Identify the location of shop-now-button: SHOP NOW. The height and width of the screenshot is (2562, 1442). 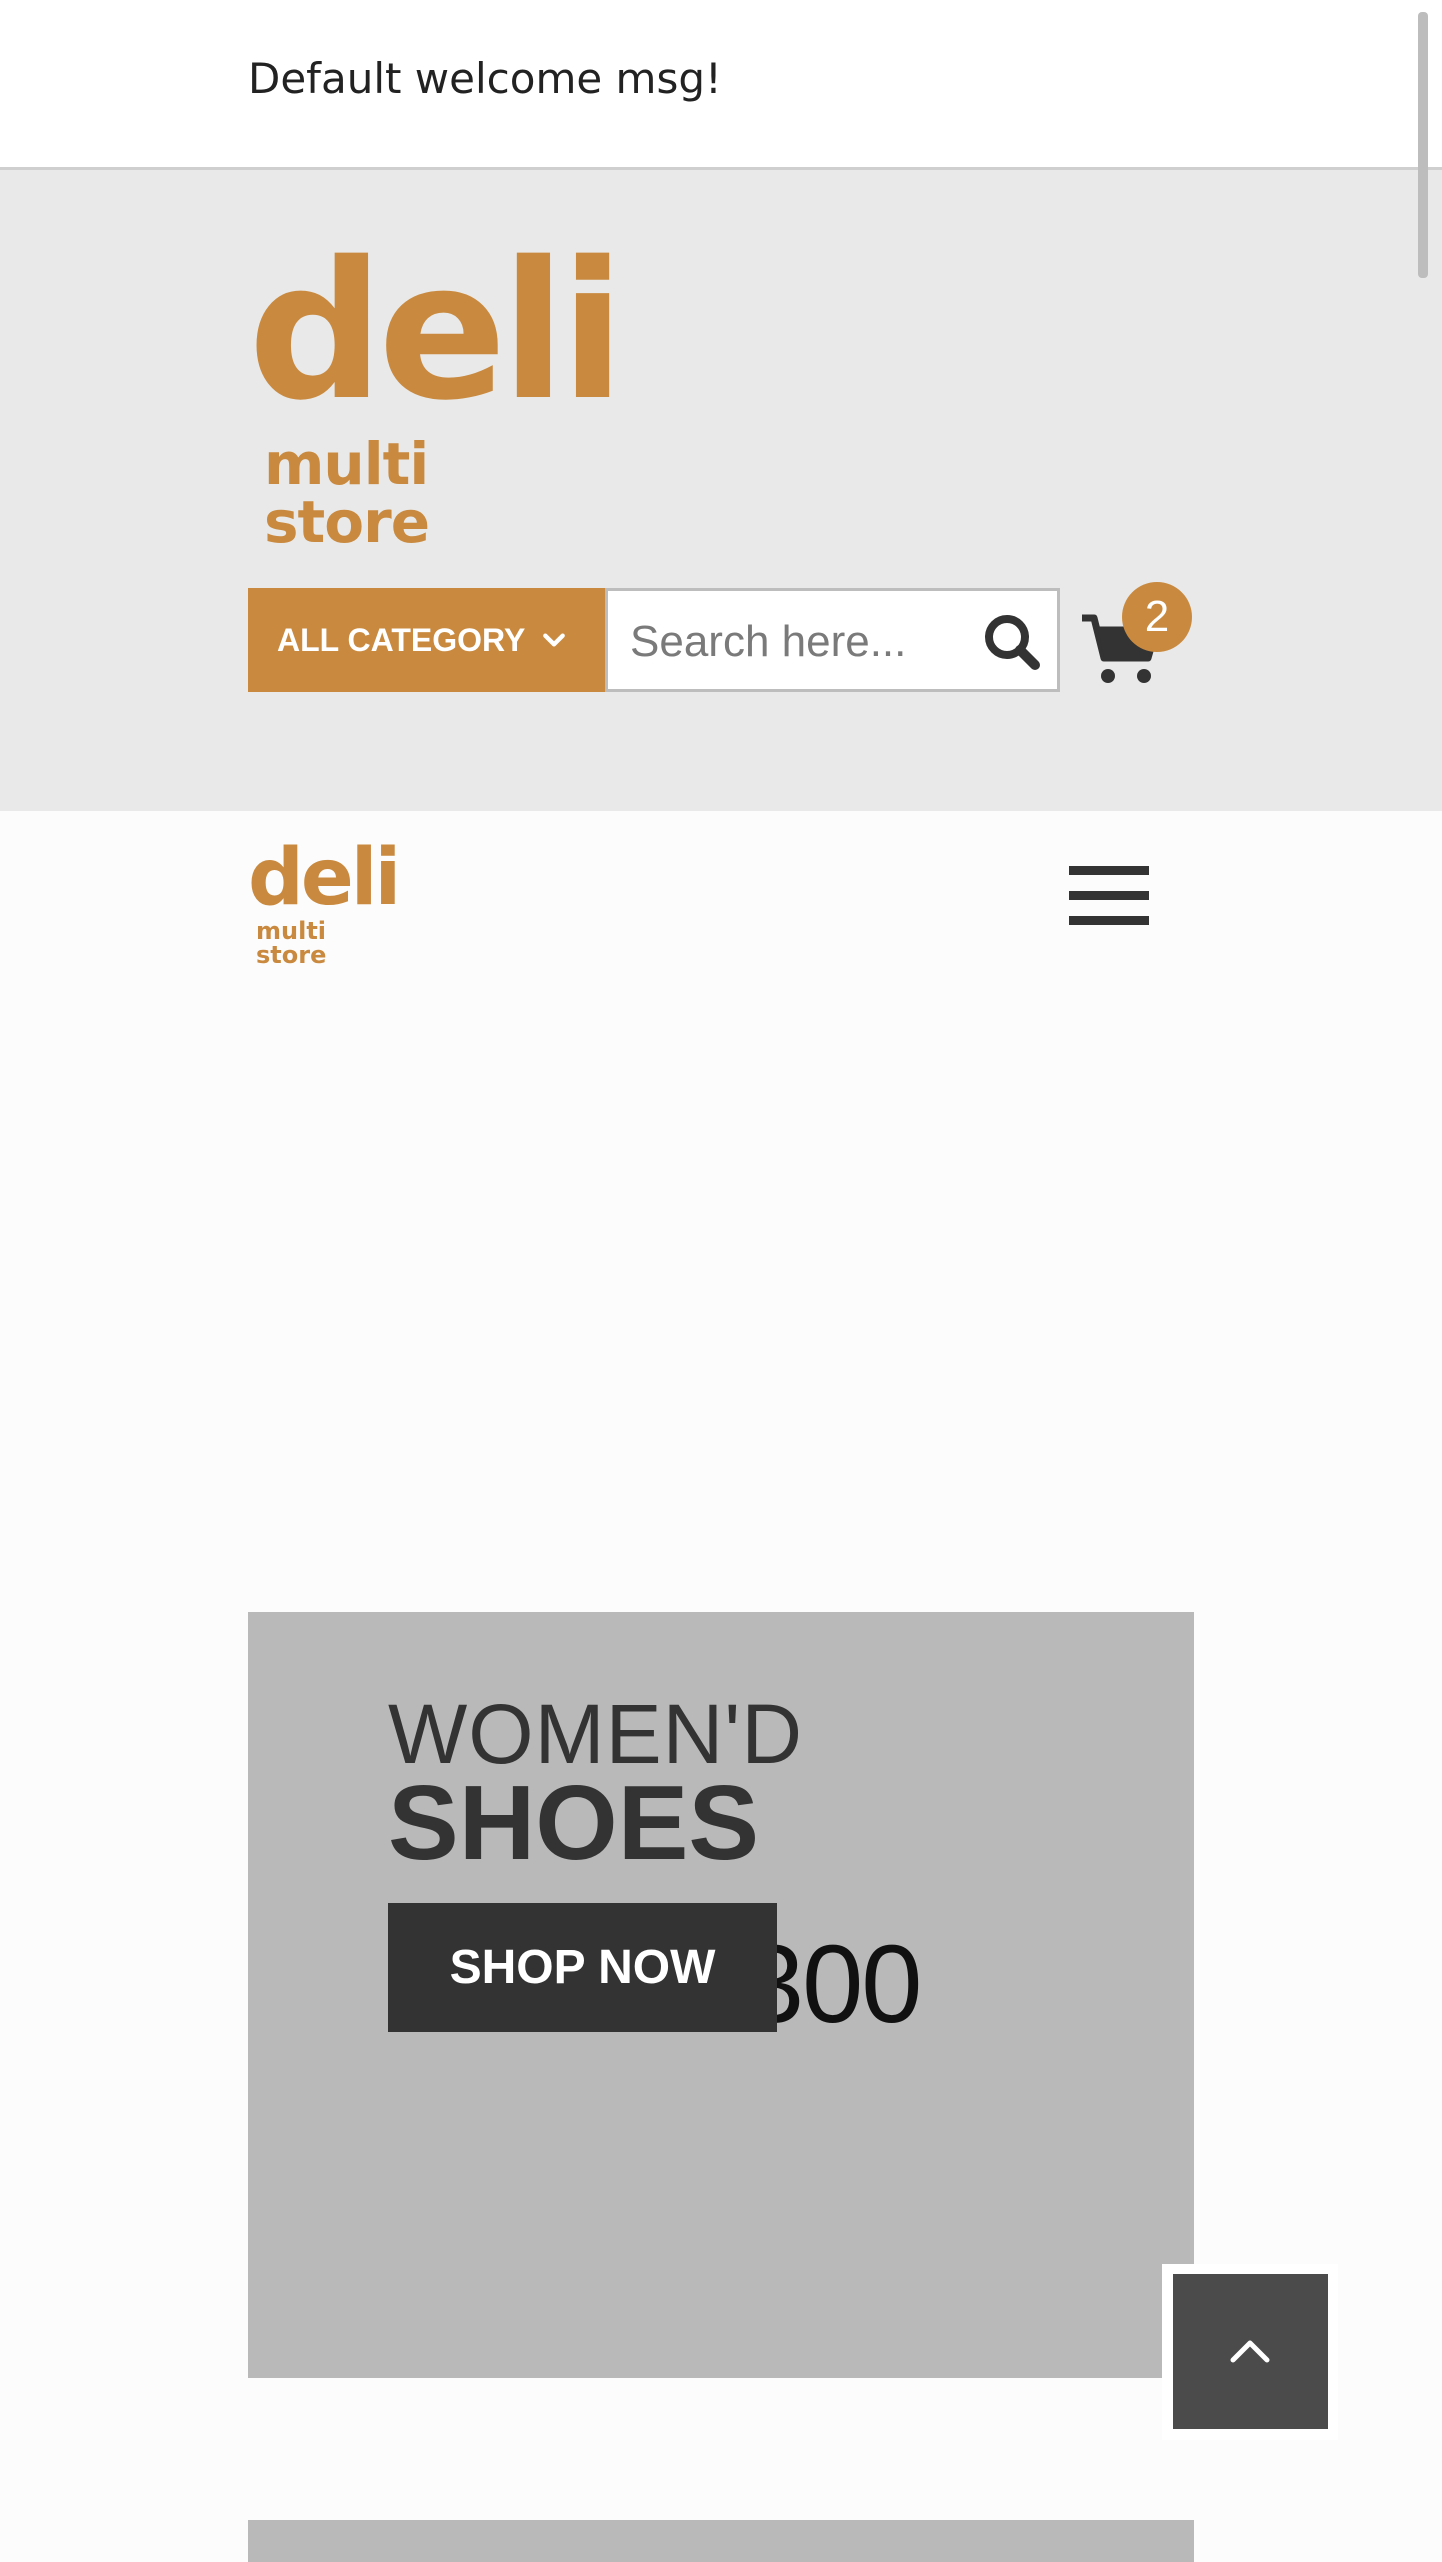
(582, 1967).